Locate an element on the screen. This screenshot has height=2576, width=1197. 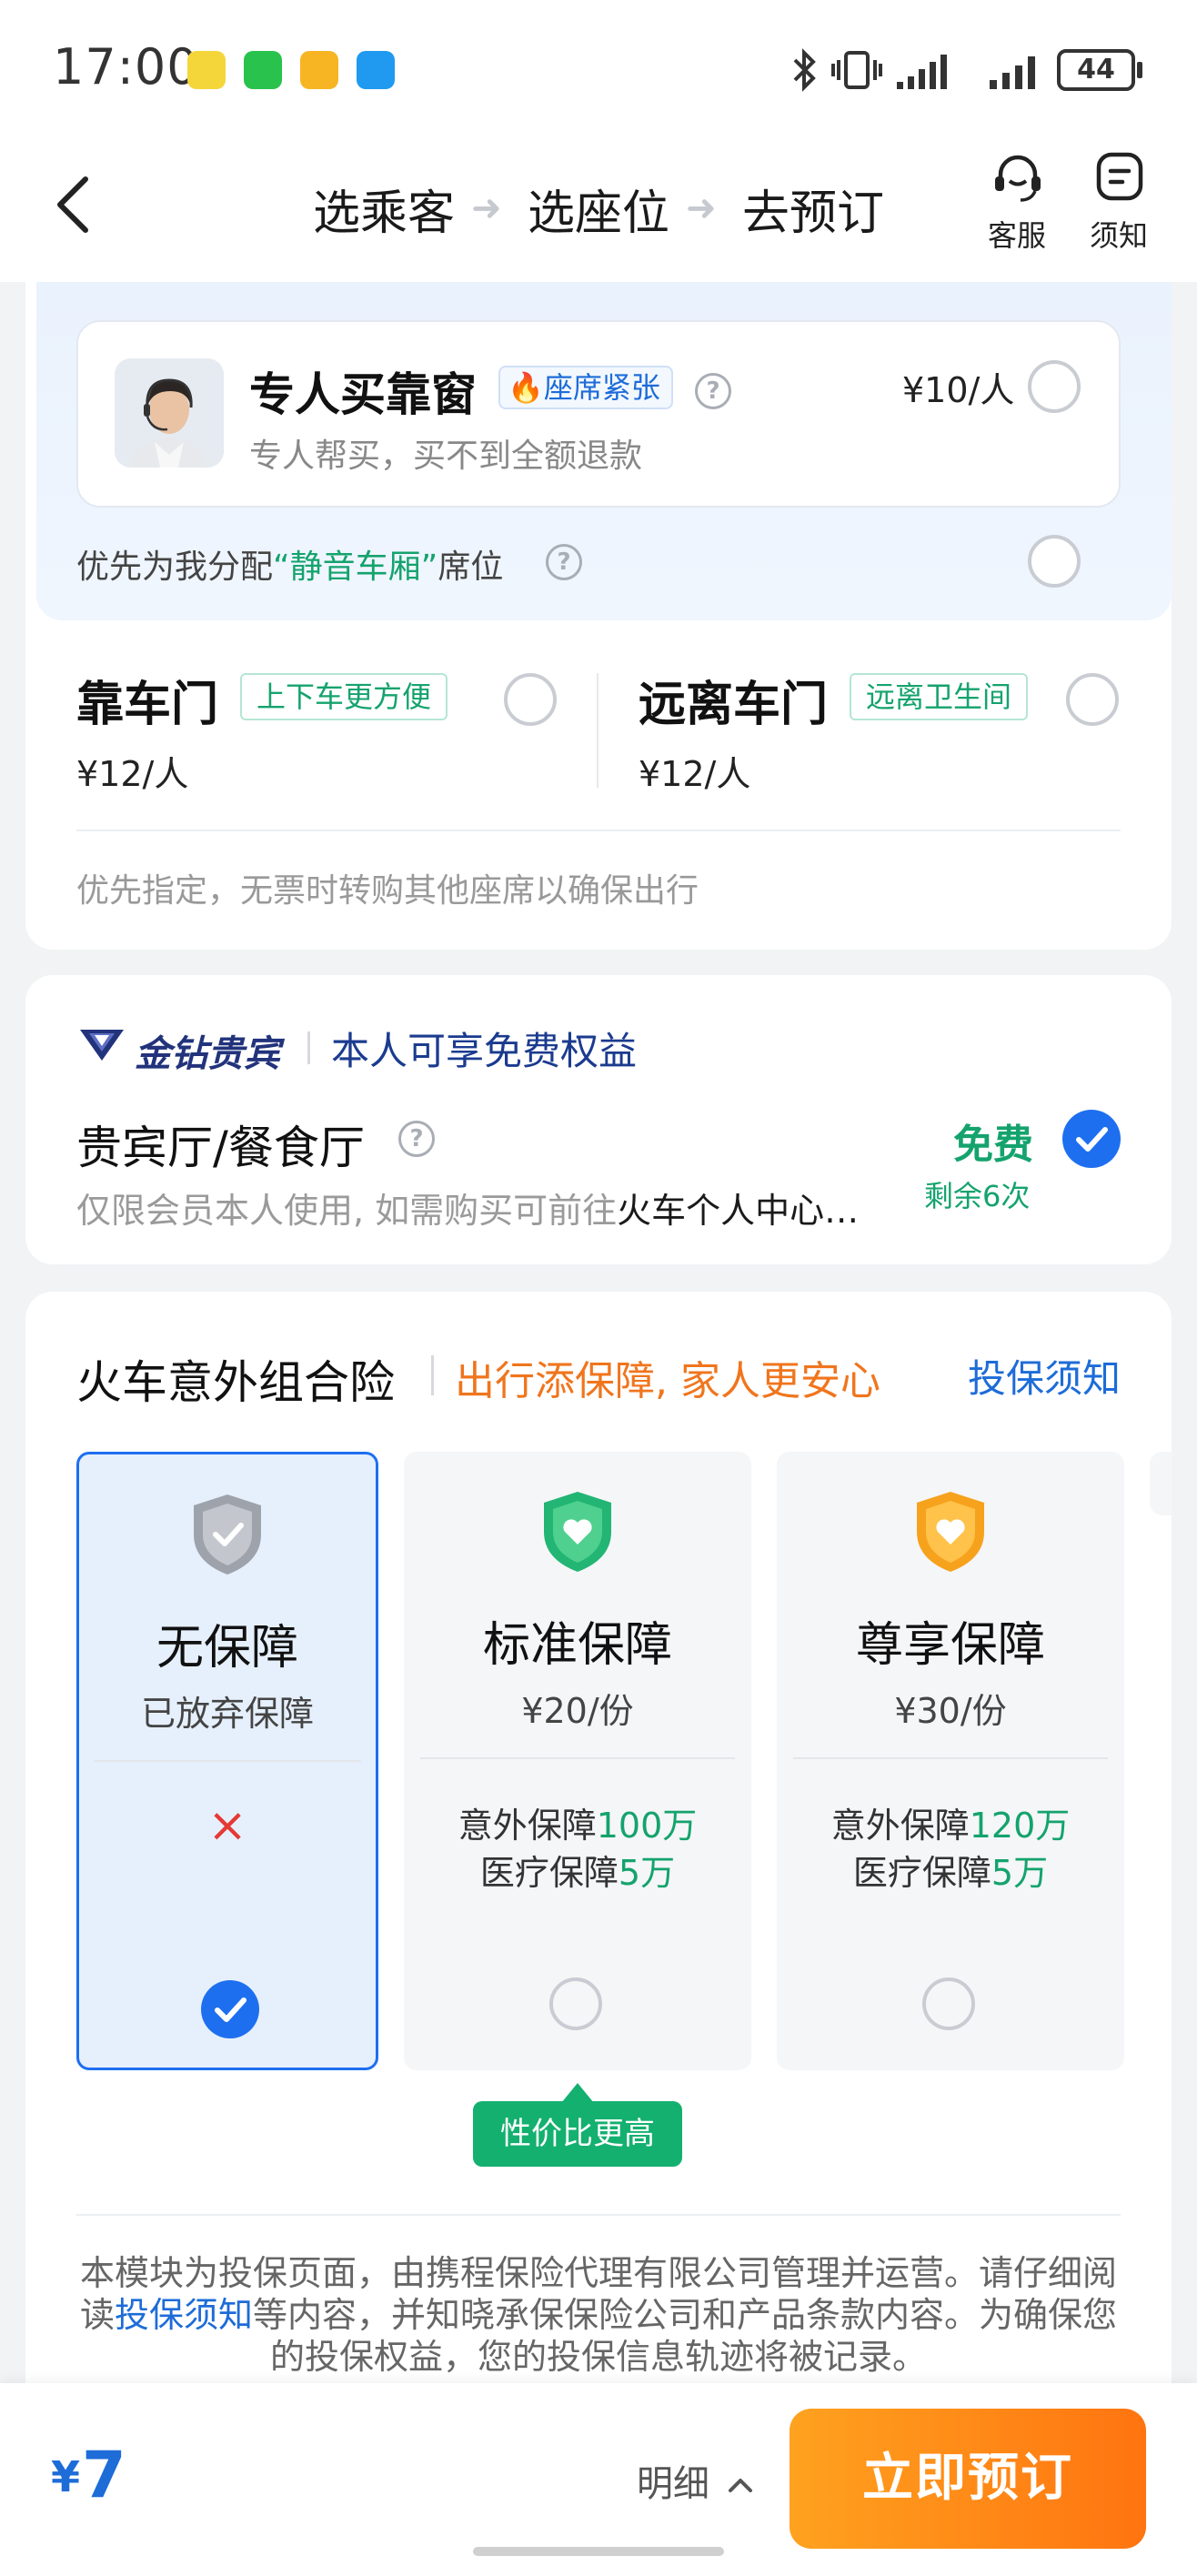
diamond-icon is located at coordinates (102, 1045).